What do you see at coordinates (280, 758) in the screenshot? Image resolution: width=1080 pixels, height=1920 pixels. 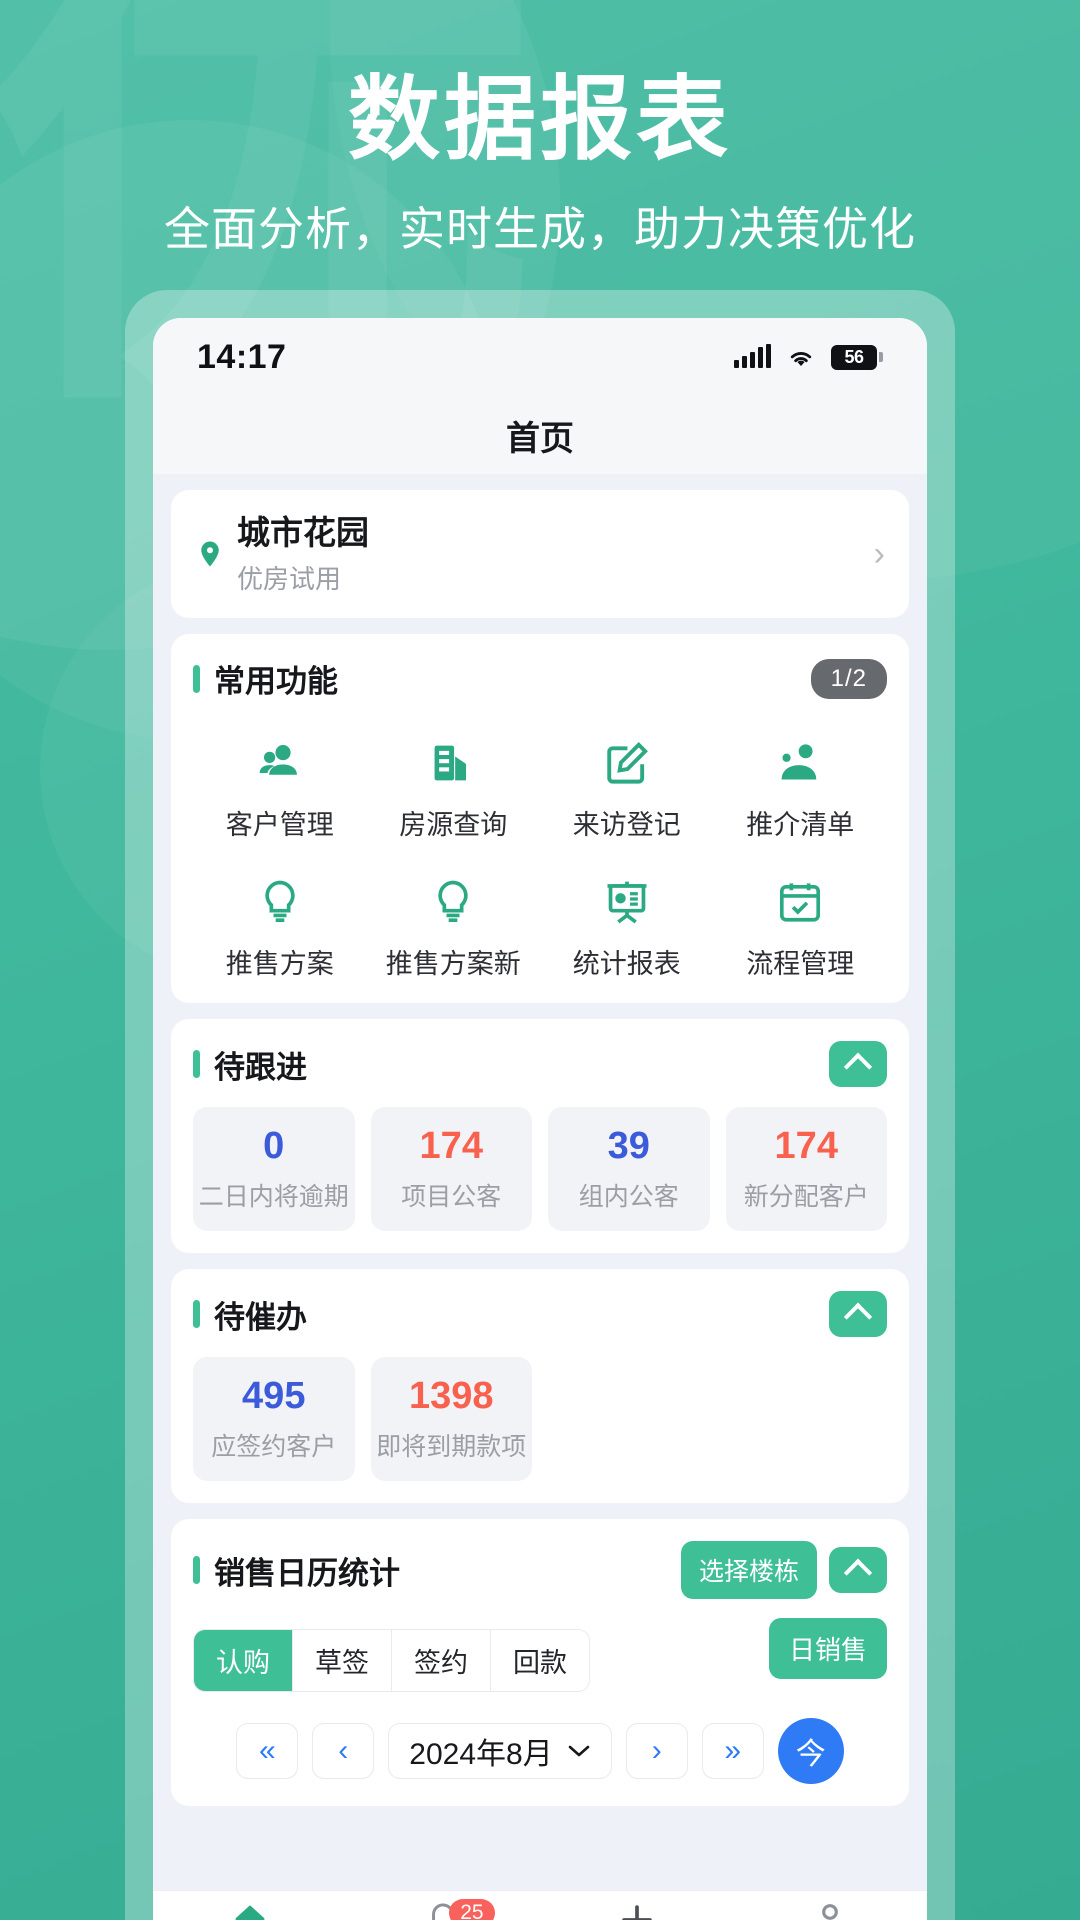 I see `customer-management-icon` at bounding box center [280, 758].